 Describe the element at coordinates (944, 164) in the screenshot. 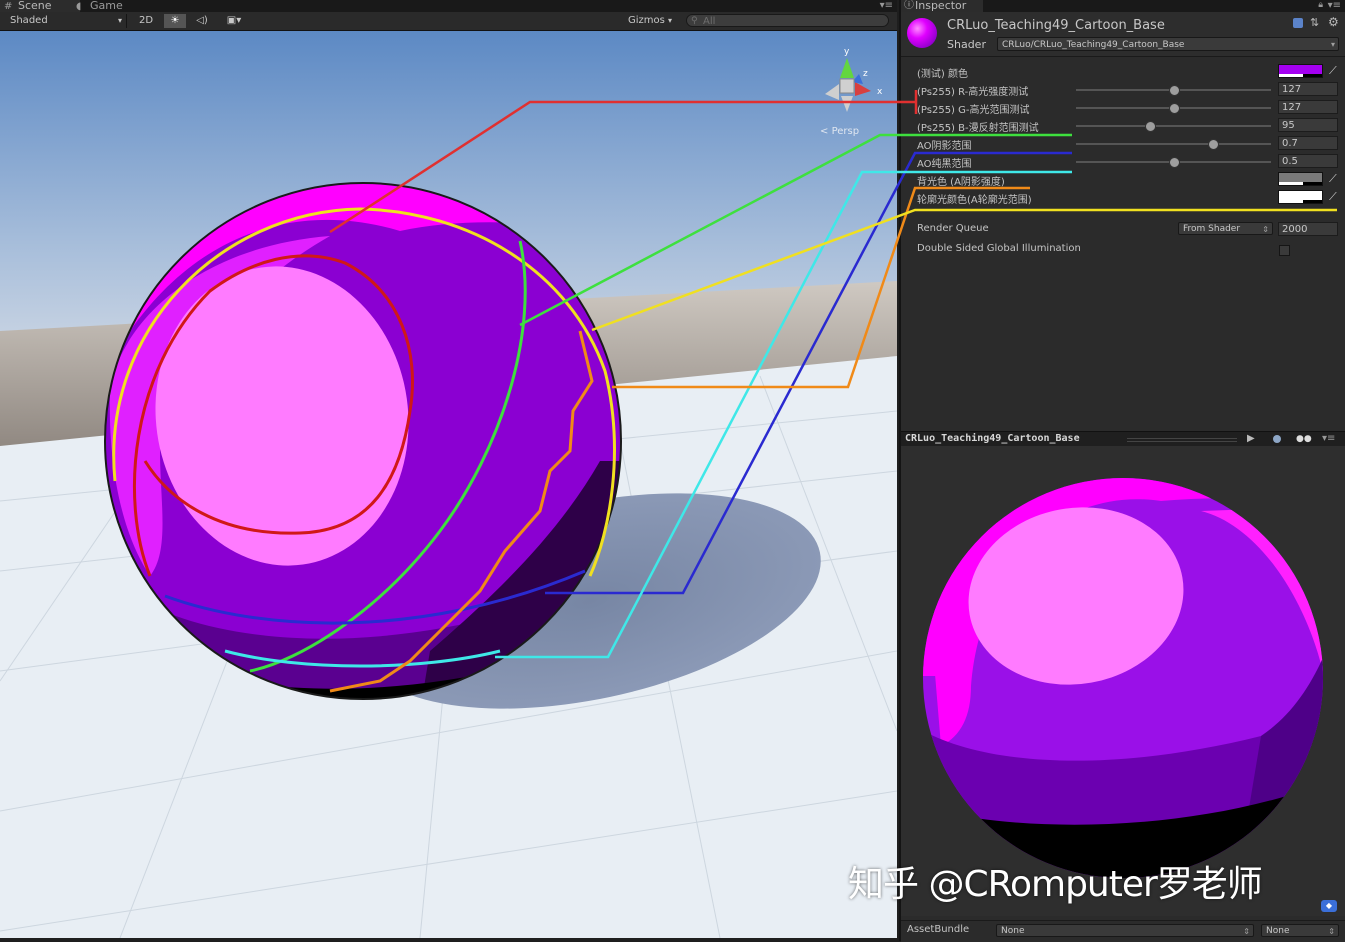

I see `property-label: AO纯黑范围` at that location.